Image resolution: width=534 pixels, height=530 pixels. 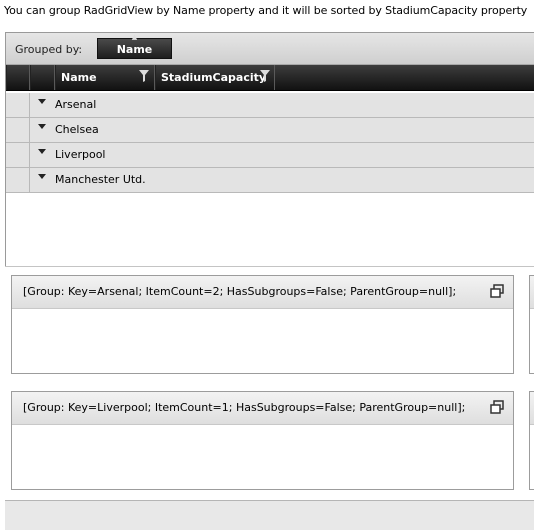 I want to click on grouped-by-label: Grouped by:, so click(x=49, y=49).